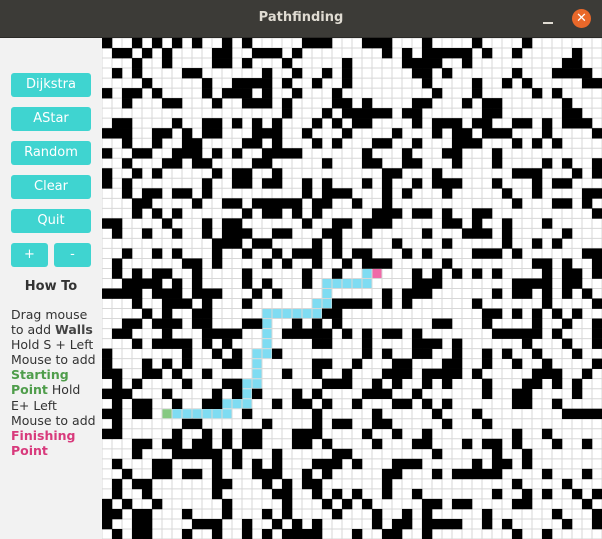 The height and width of the screenshot is (539, 602). I want to click on finish-point-cell, so click(377, 273).